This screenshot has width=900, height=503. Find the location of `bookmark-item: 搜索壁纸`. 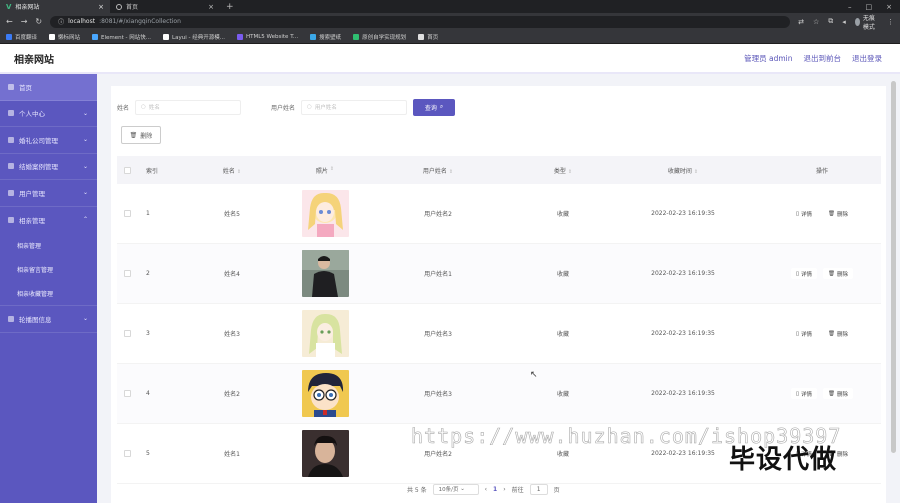

bookmark-item: 搜索壁纸 is located at coordinates (325, 37).